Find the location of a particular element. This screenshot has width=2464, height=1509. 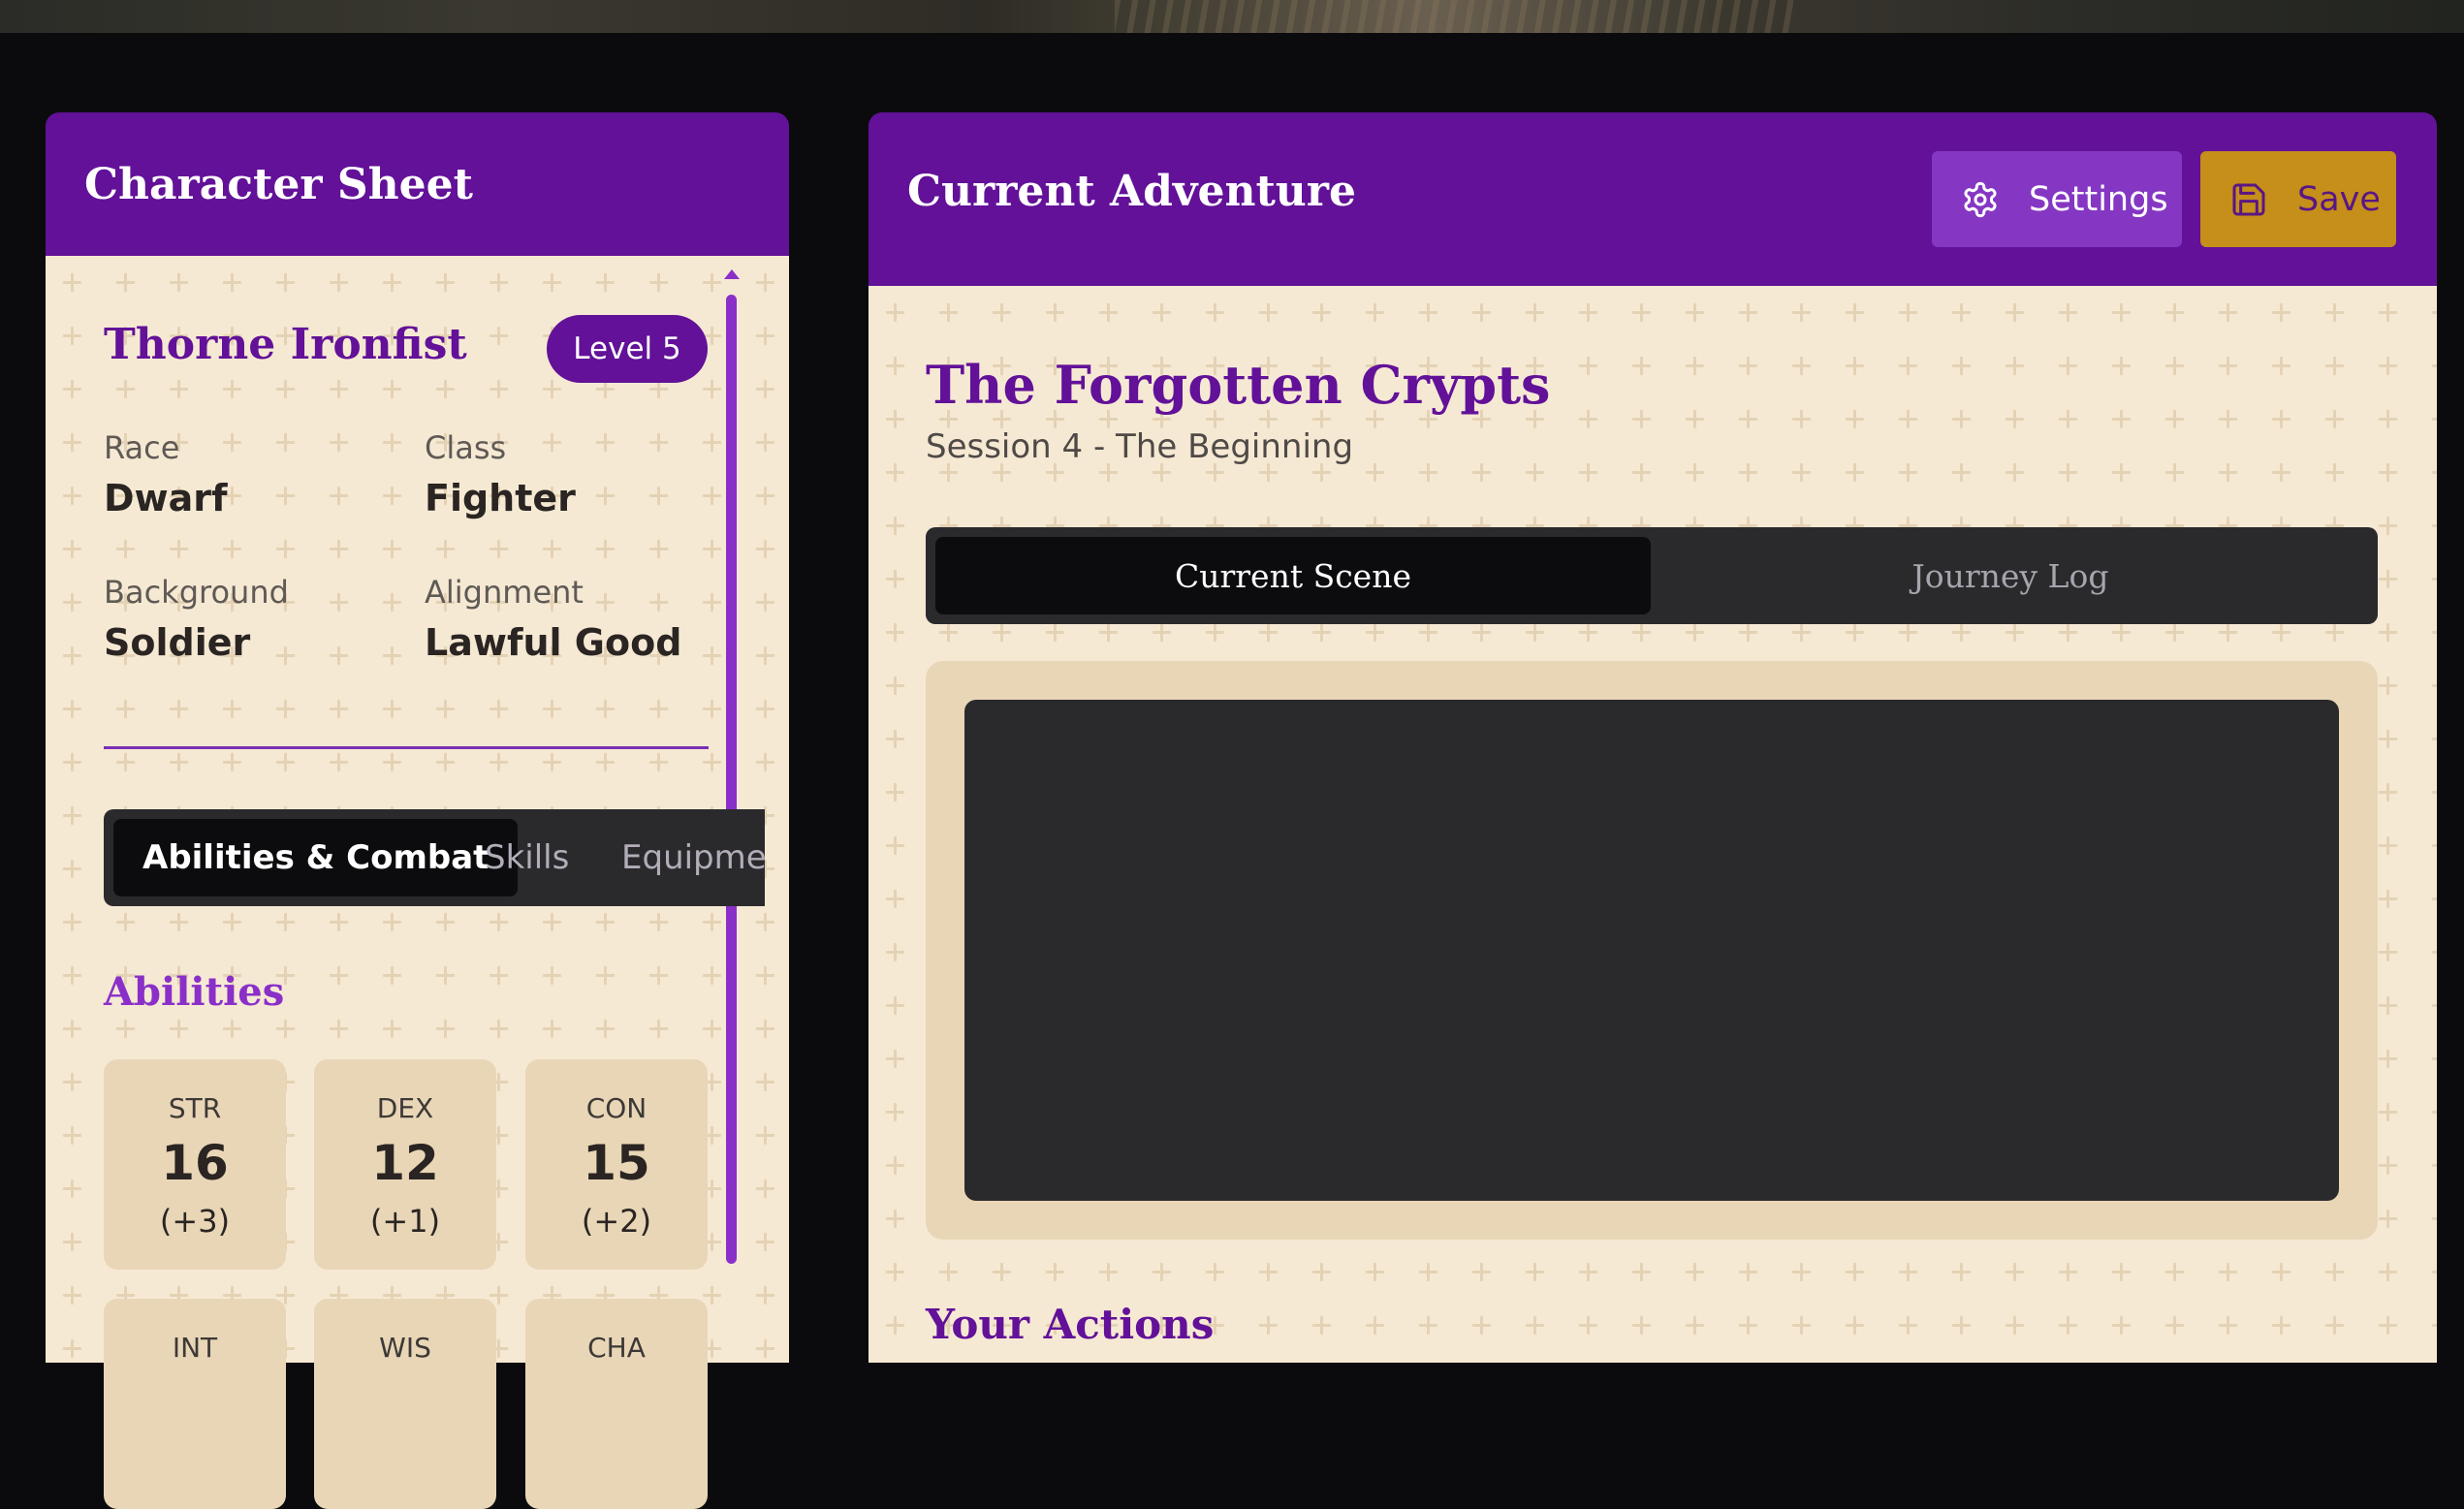

character-sheet-title: Character Sheet is located at coordinates (278, 184).